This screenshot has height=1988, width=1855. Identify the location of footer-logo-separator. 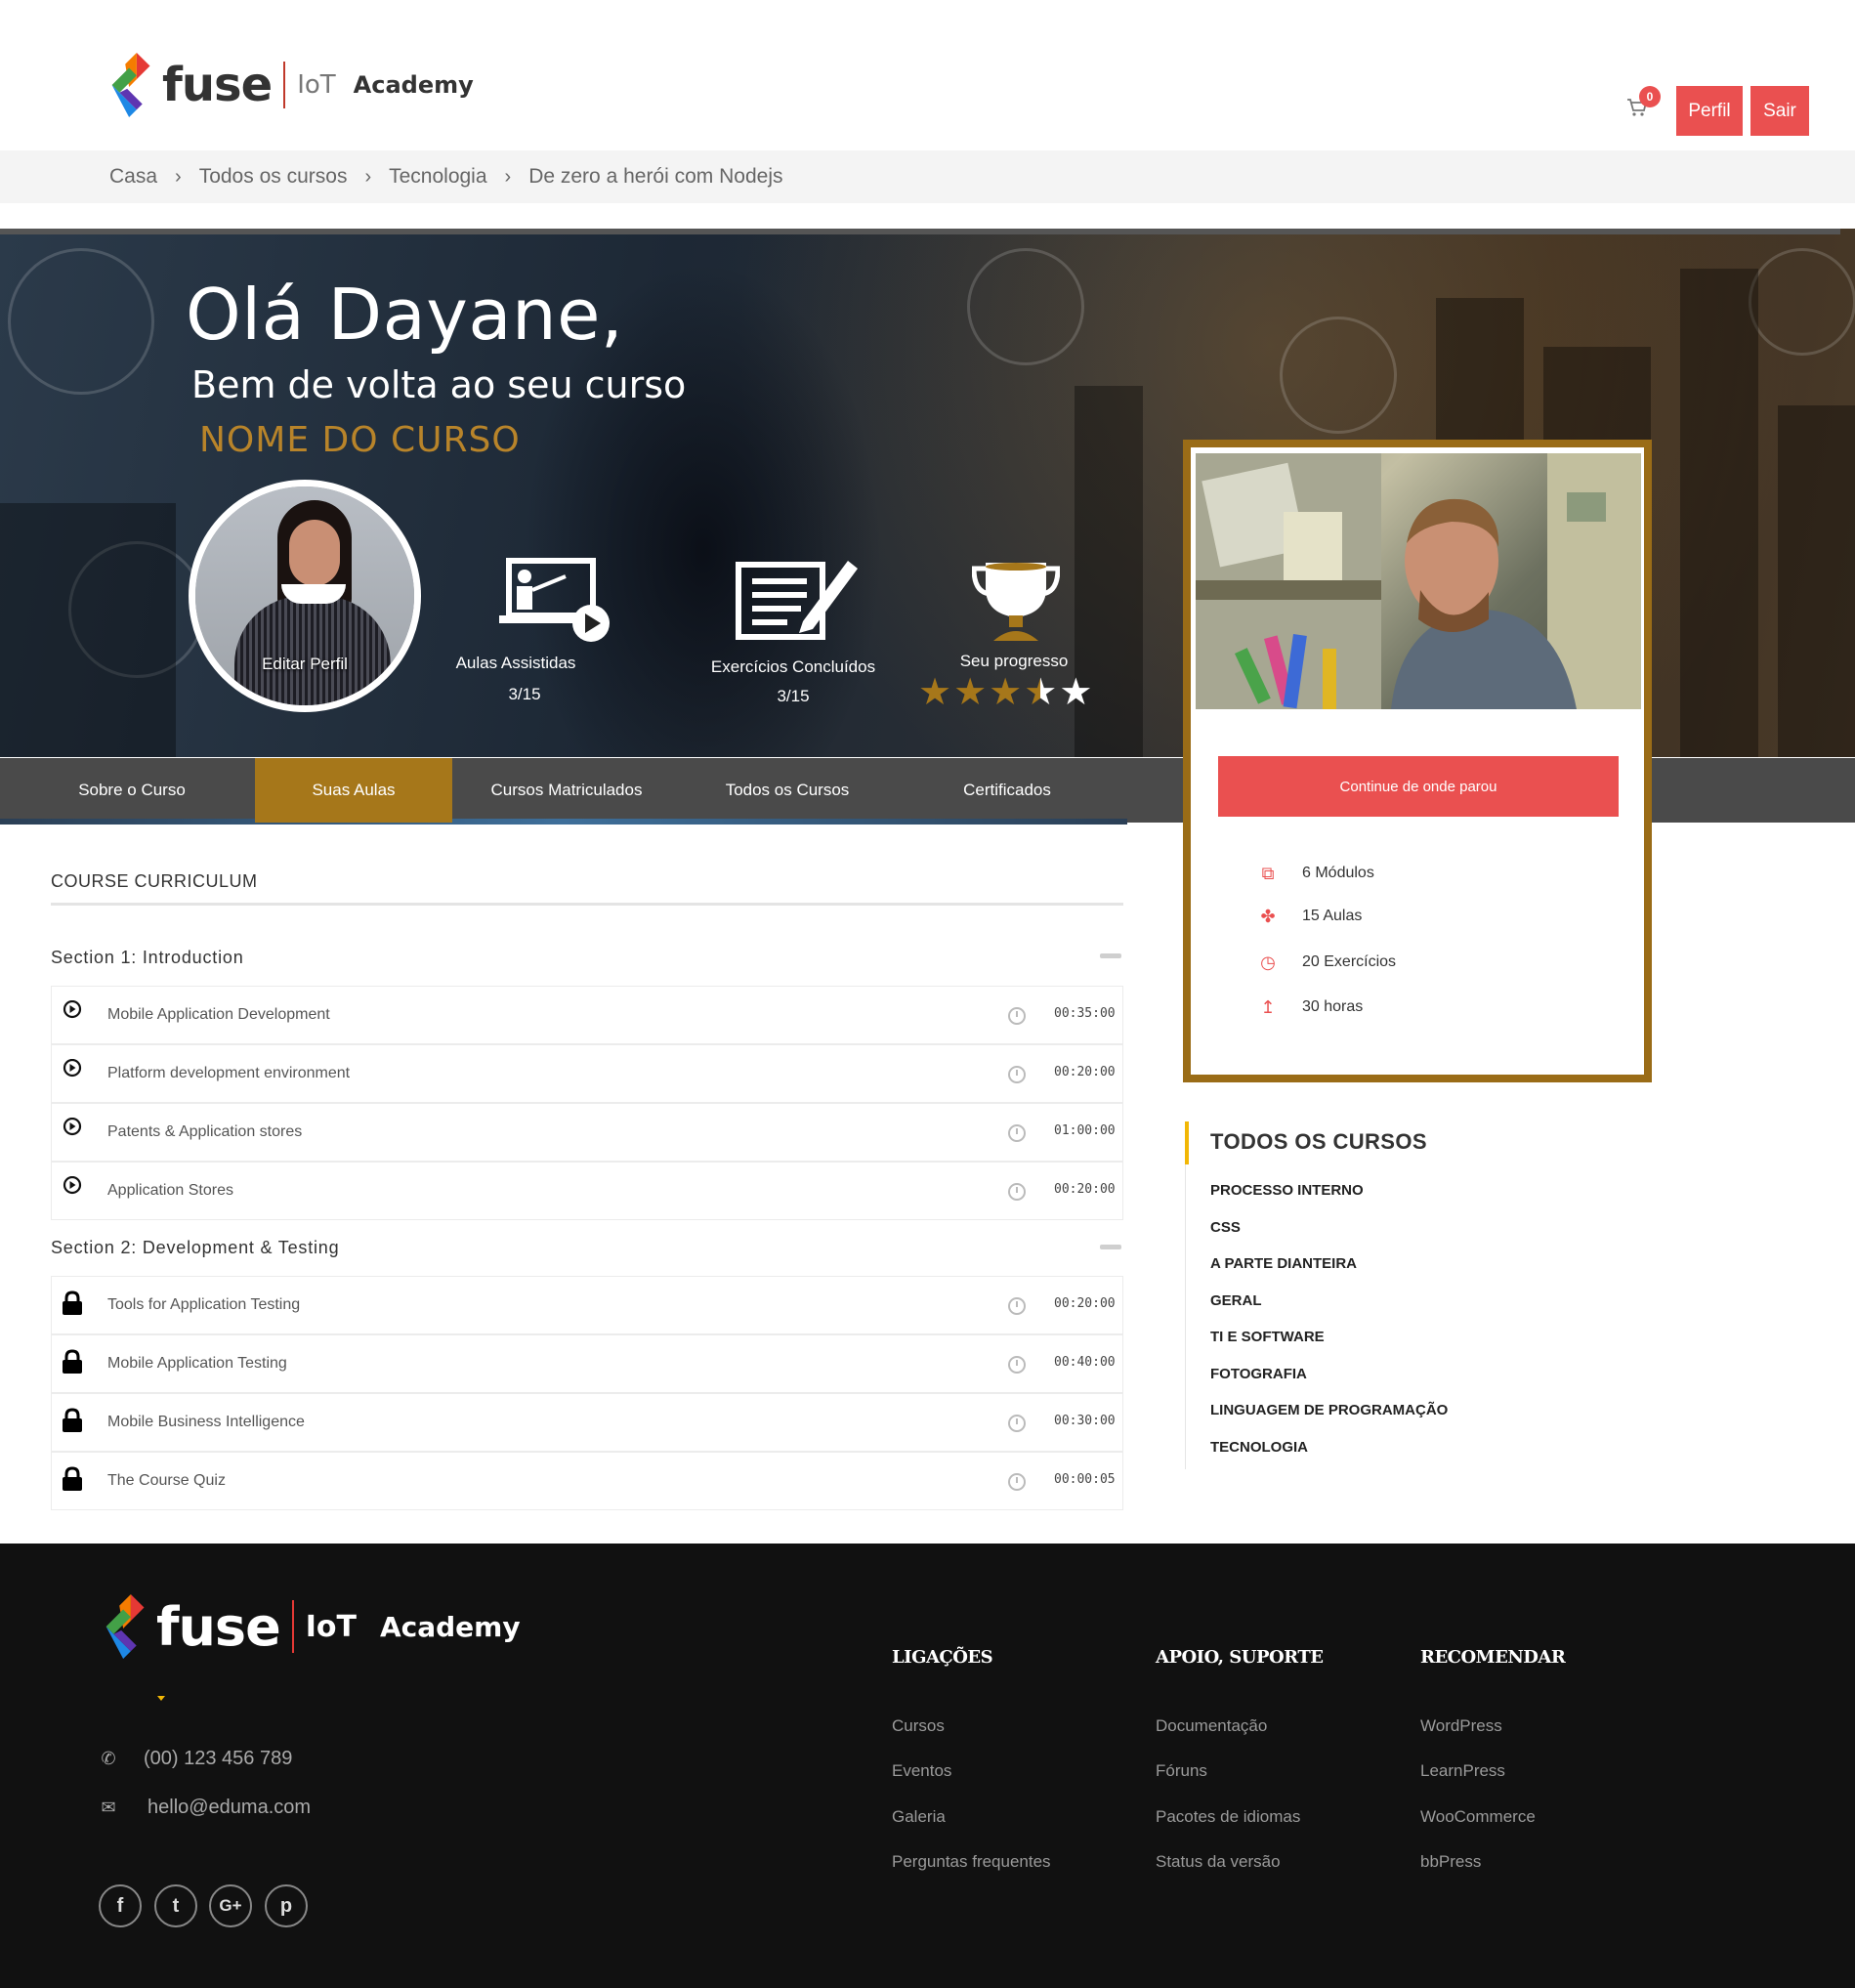
(292, 1626).